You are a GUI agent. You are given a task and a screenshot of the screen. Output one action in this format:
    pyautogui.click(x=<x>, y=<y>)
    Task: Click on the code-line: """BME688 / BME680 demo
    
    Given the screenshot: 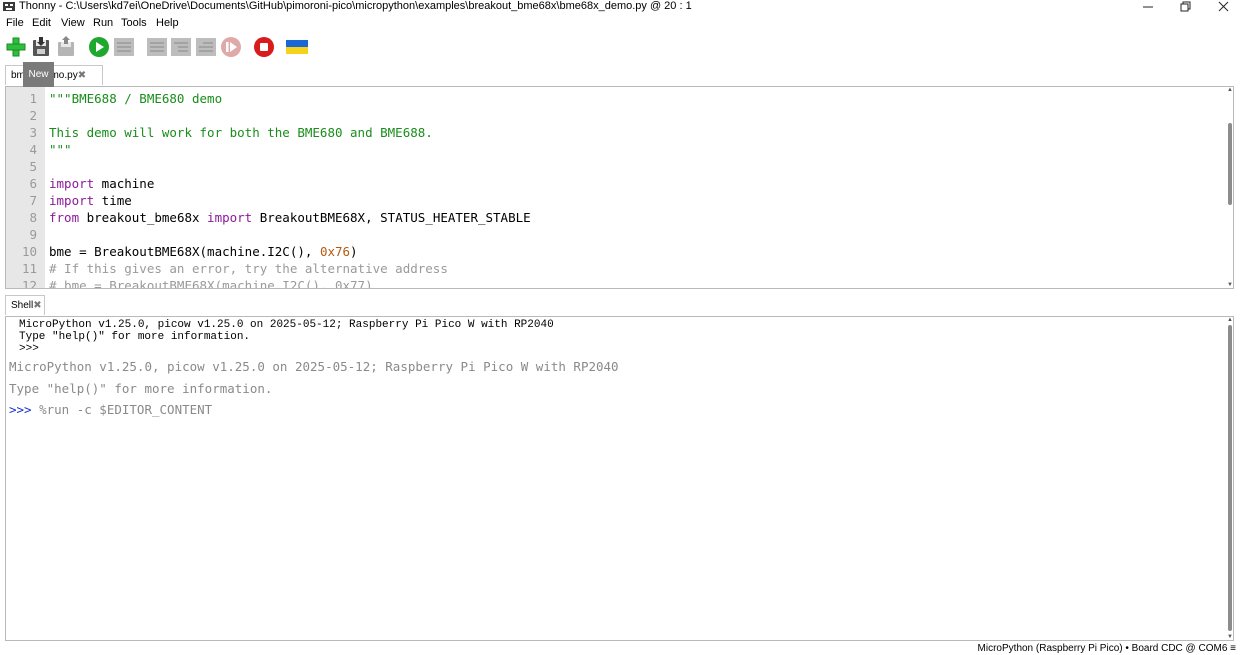 What is the action you would take?
    pyautogui.click(x=135, y=98)
    